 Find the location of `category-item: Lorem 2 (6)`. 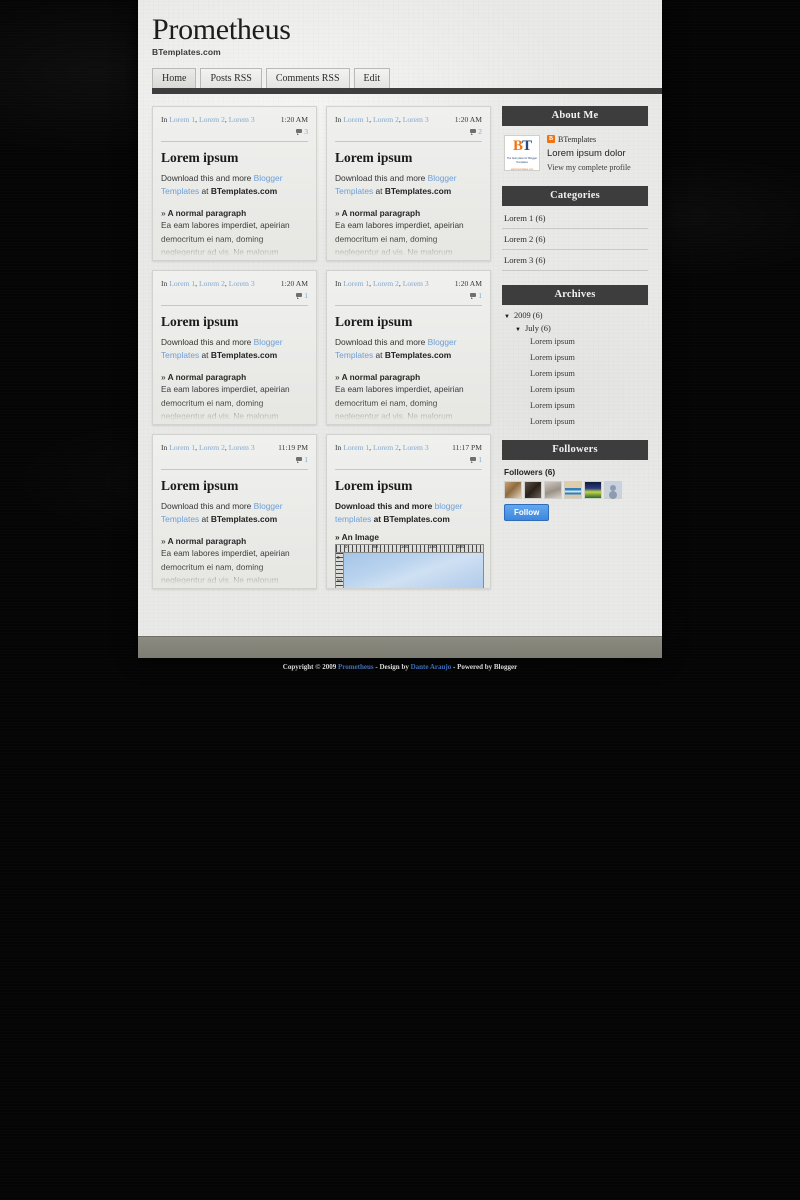

category-item: Lorem 2 (6) is located at coordinates (575, 239).